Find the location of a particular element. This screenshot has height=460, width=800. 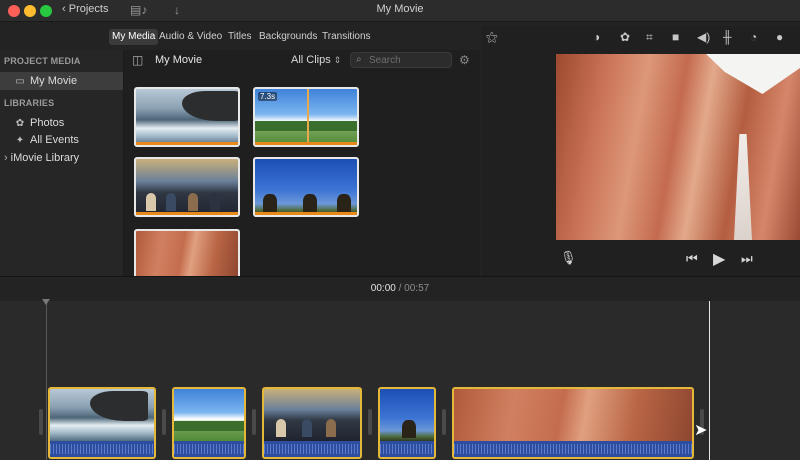

crop-icon: ⌗ is located at coordinates (649, 37).